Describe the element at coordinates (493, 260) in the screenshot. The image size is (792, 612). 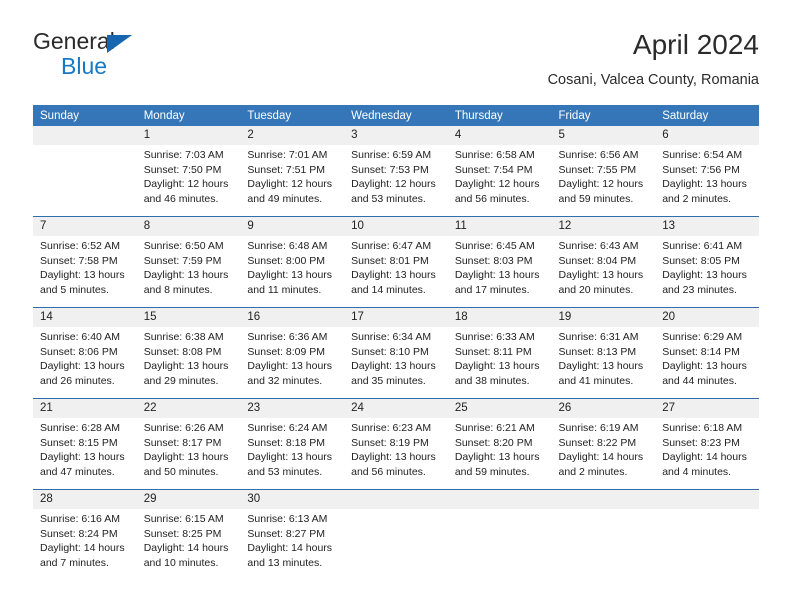
I see `sunset-time: Sunset: 8:03 PM` at that location.